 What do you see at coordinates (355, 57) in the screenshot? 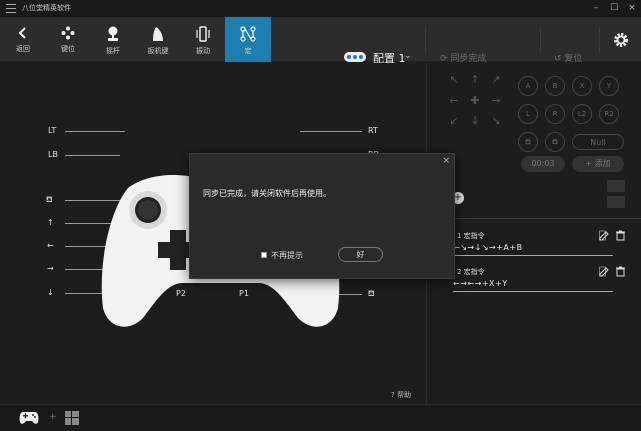
I see `config-indicator-icon` at bounding box center [355, 57].